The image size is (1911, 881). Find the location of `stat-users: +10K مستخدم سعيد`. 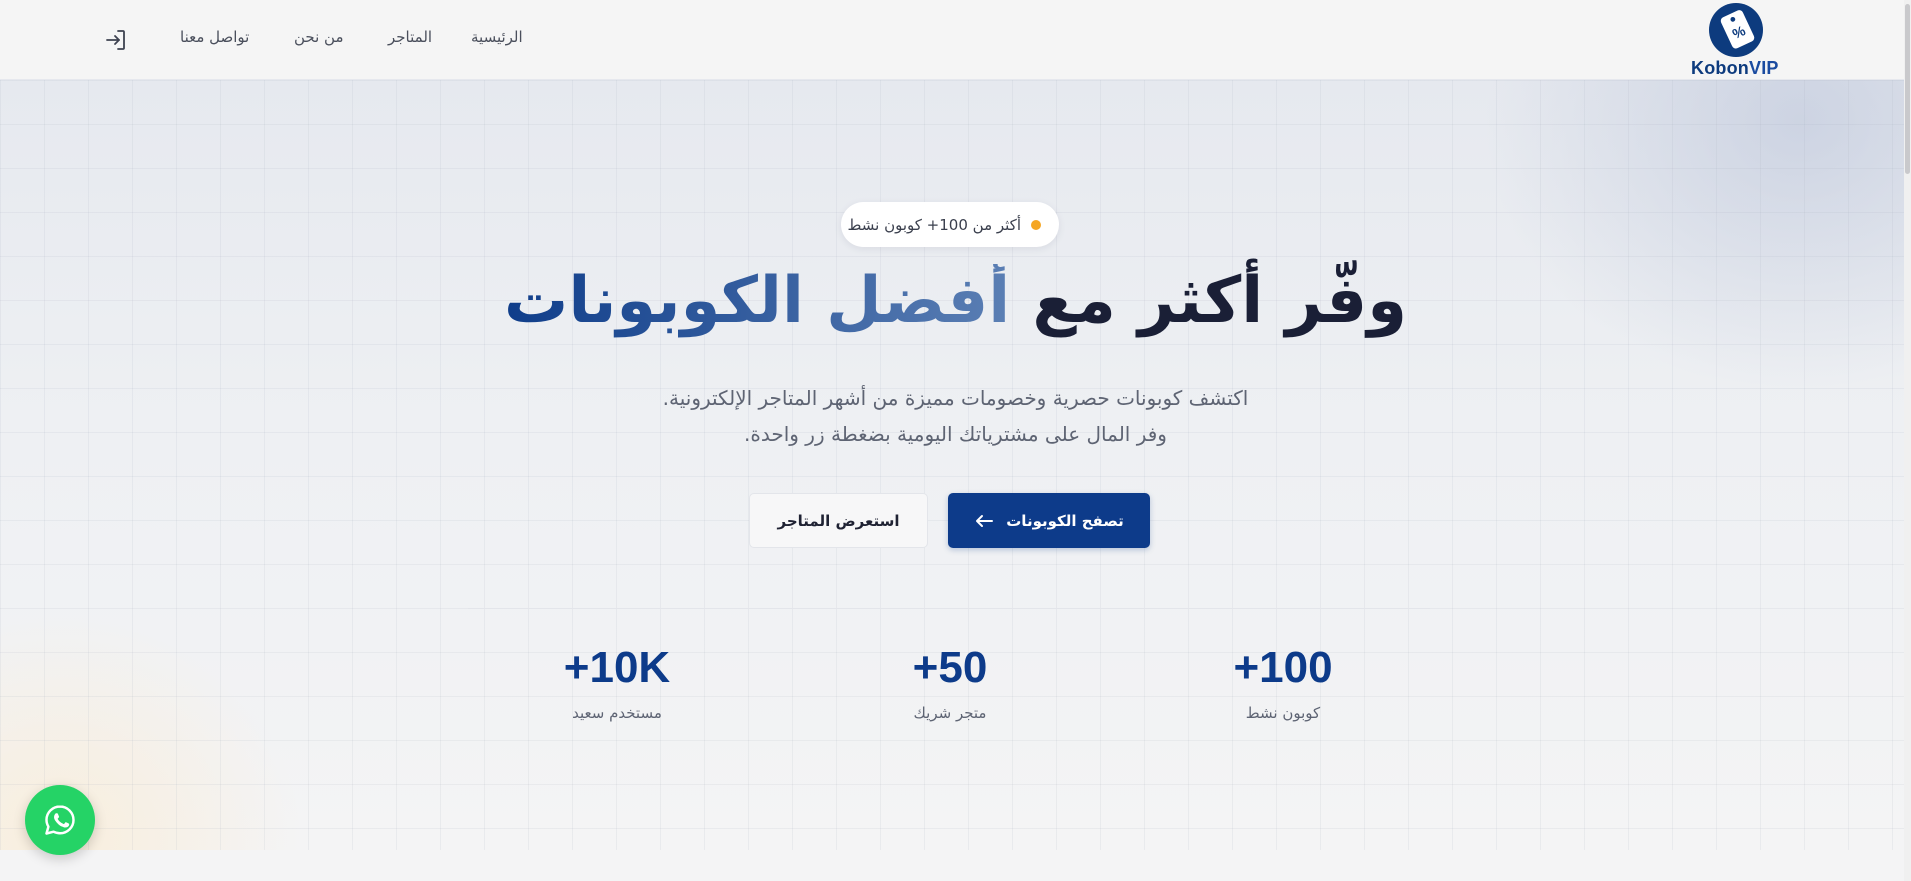

stat-users: +10K مستخدم سعيد is located at coordinates (617, 683).